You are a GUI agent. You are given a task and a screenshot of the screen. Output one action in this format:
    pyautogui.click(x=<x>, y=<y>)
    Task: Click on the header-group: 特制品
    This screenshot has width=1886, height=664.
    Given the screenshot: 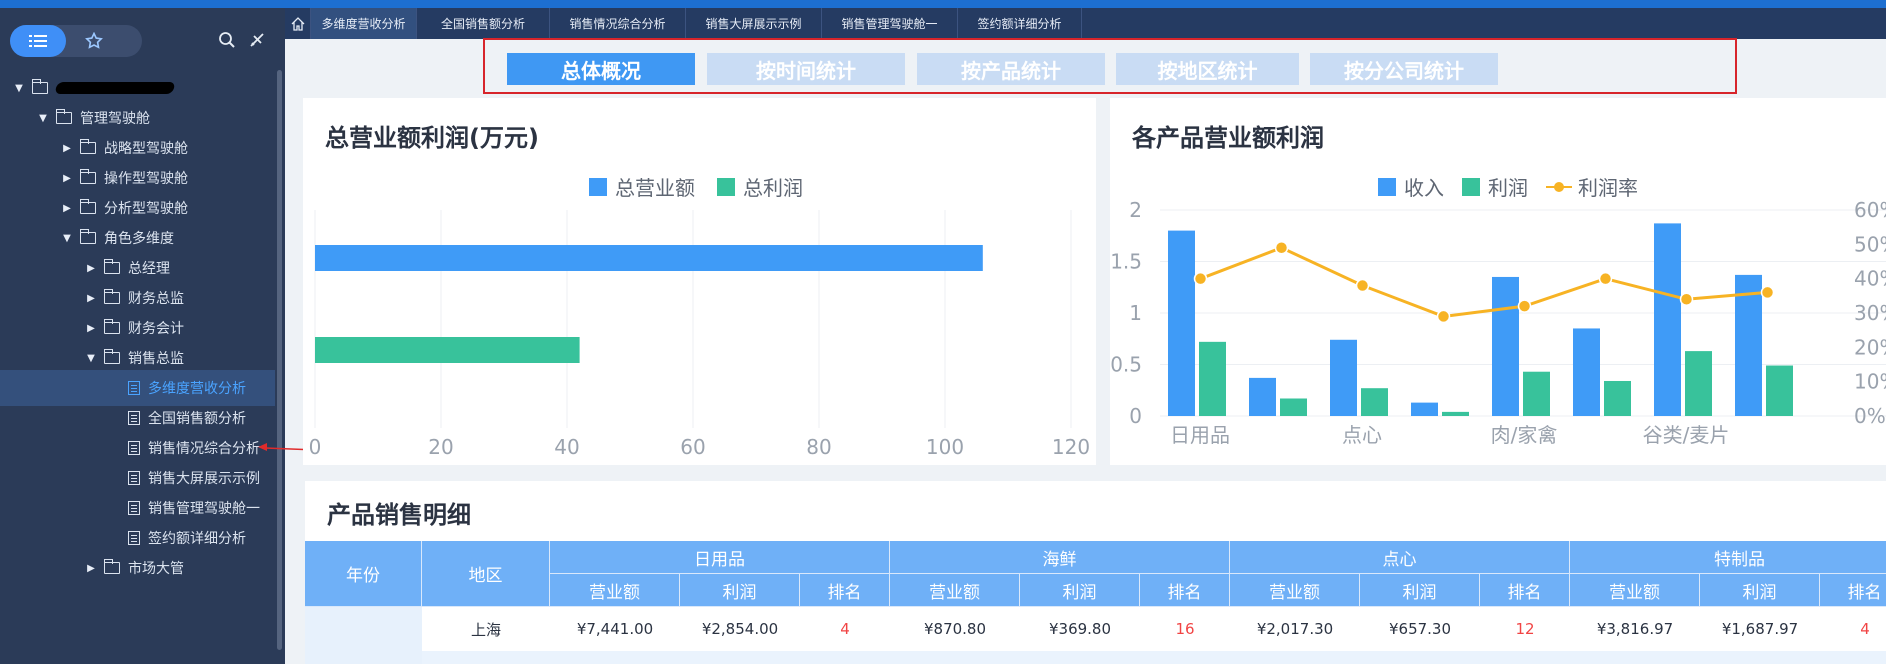 What is the action you would take?
    pyautogui.click(x=1728, y=557)
    